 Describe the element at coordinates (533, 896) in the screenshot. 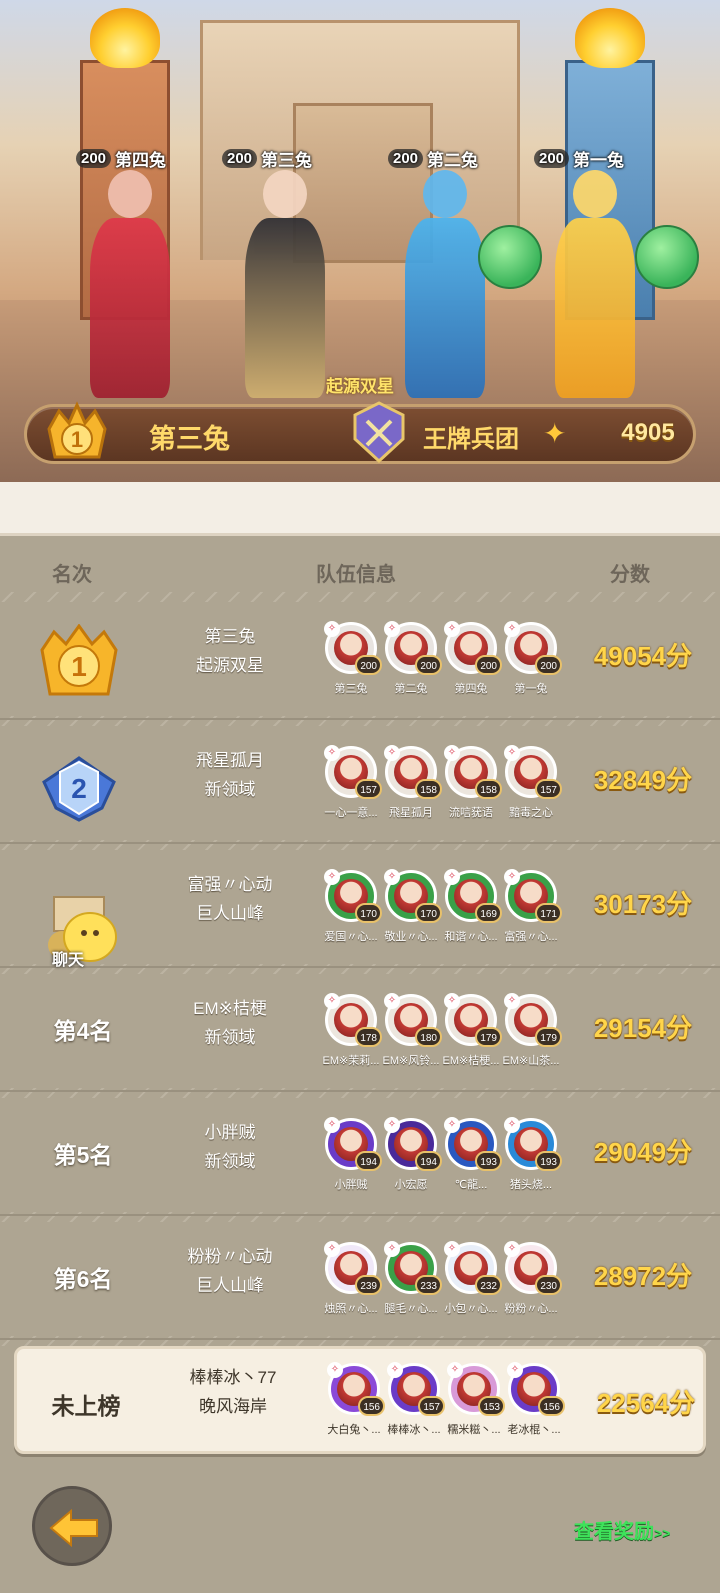

I see `member-avatar: ✧ 171` at that location.